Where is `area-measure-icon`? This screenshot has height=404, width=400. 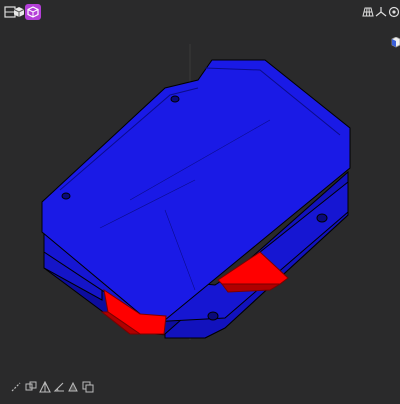
area-measure-icon is located at coordinates (73, 387).